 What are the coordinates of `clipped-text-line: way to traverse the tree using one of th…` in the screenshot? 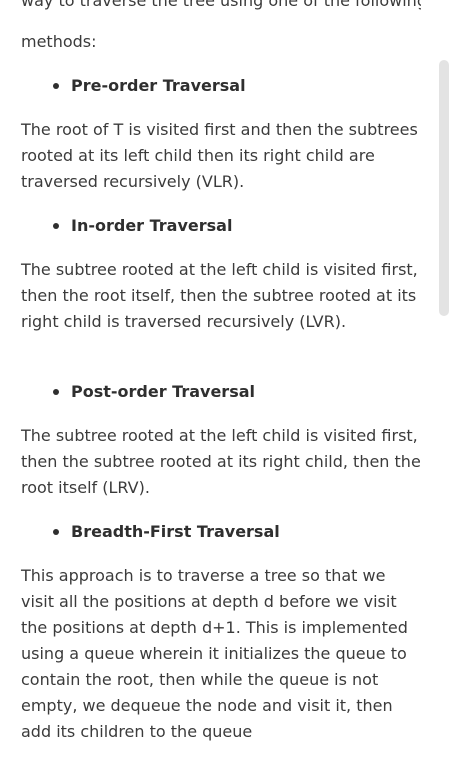 It's located at (221, 5).